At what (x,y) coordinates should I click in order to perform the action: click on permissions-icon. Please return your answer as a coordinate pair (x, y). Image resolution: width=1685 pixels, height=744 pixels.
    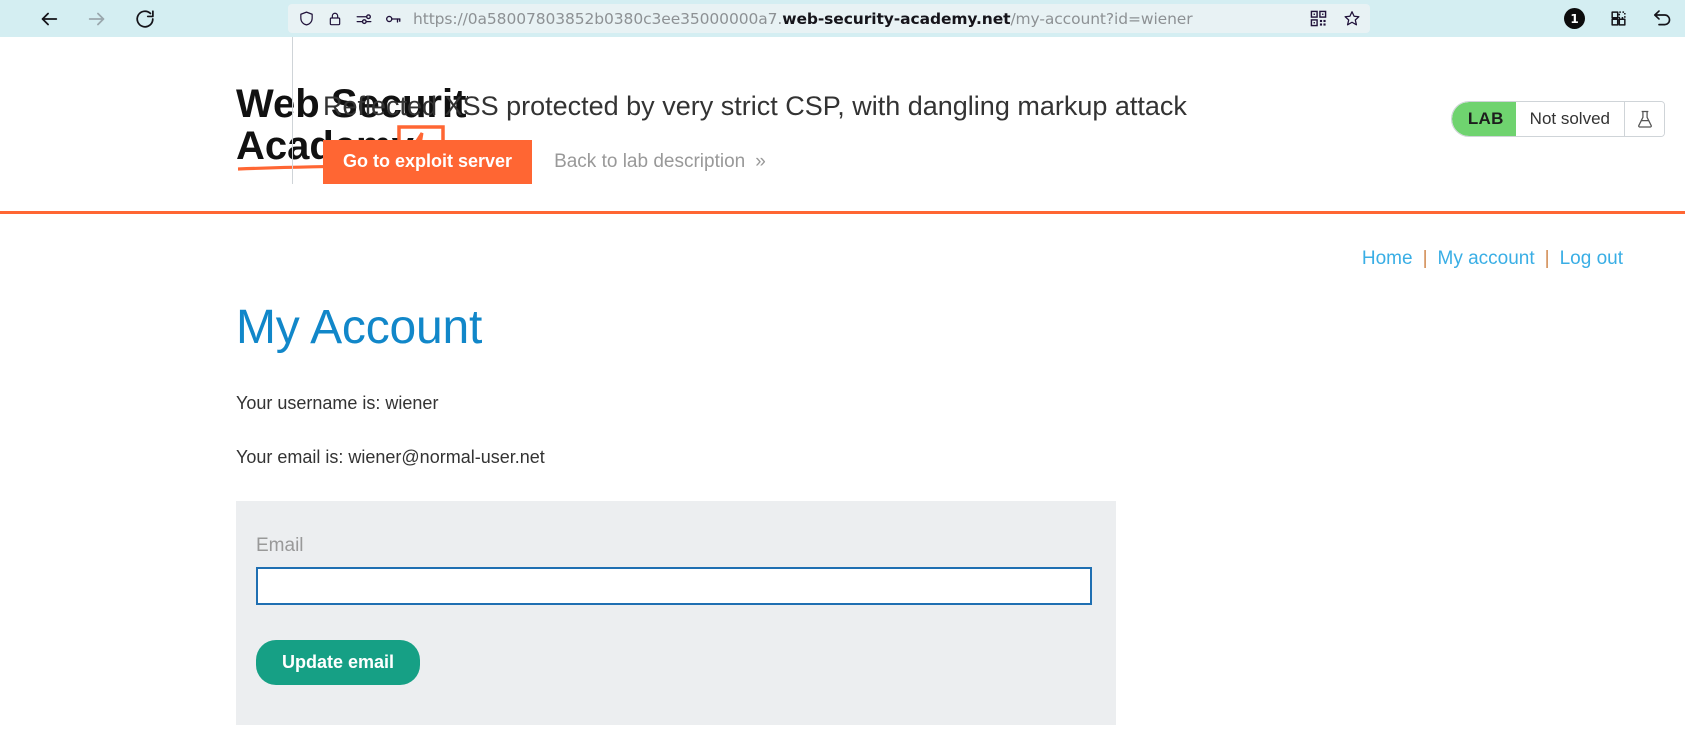
    Looking at the image, I should click on (364, 19).